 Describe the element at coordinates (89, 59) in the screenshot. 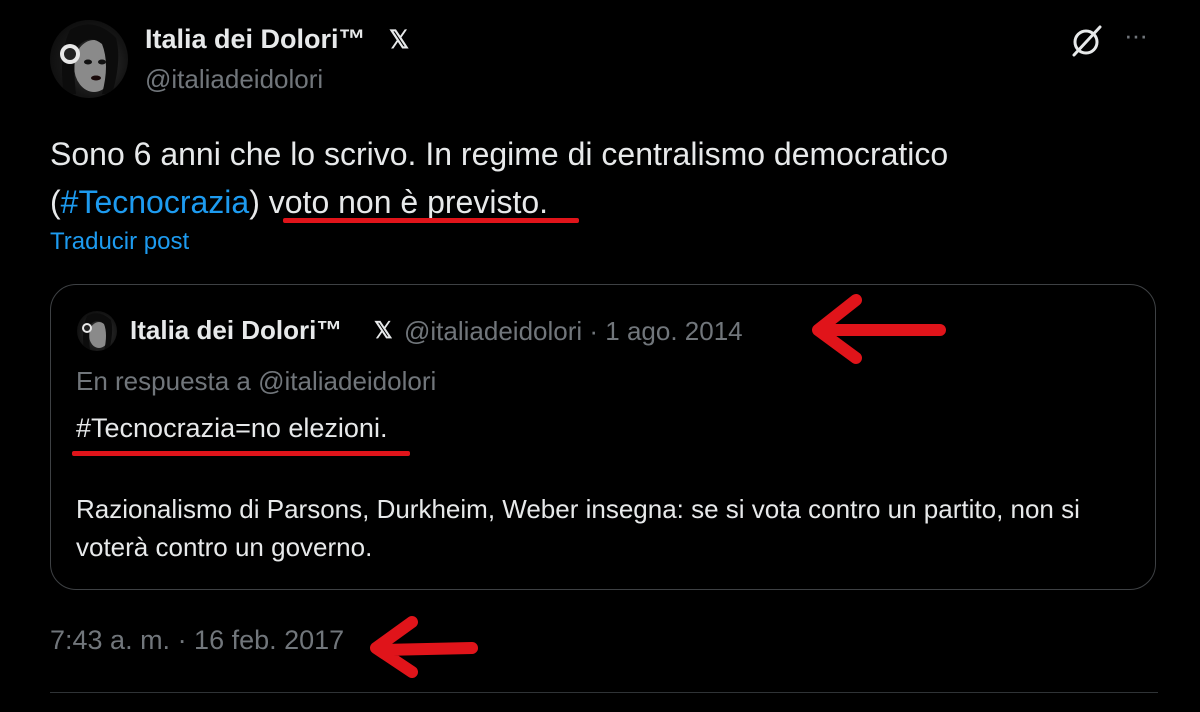

I see `author-avatar` at that location.